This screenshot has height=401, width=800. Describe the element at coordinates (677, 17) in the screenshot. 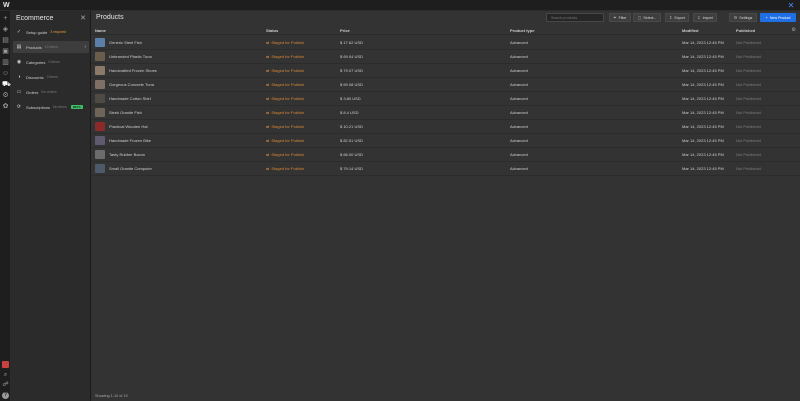

I see `export-button: ↥ Export` at that location.